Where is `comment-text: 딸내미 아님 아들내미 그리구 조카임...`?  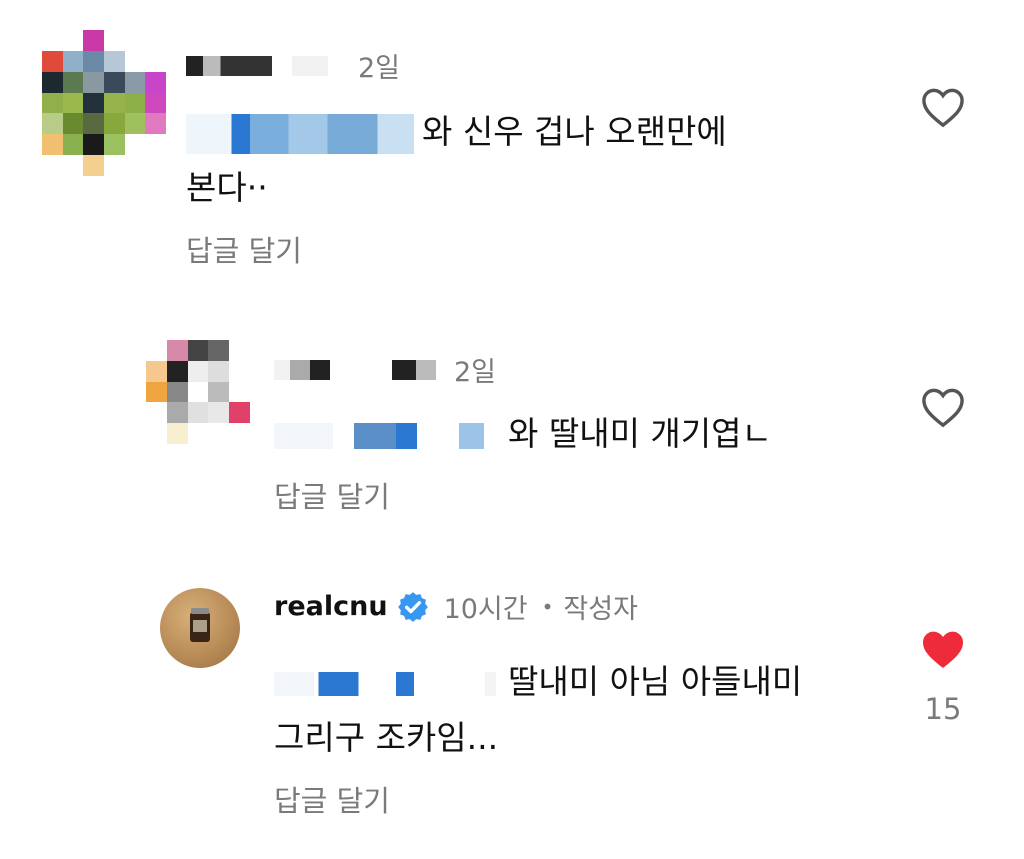 comment-text: 딸내미 아님 아들내미 그리구 조카임... is located at coordinates (584, 710).